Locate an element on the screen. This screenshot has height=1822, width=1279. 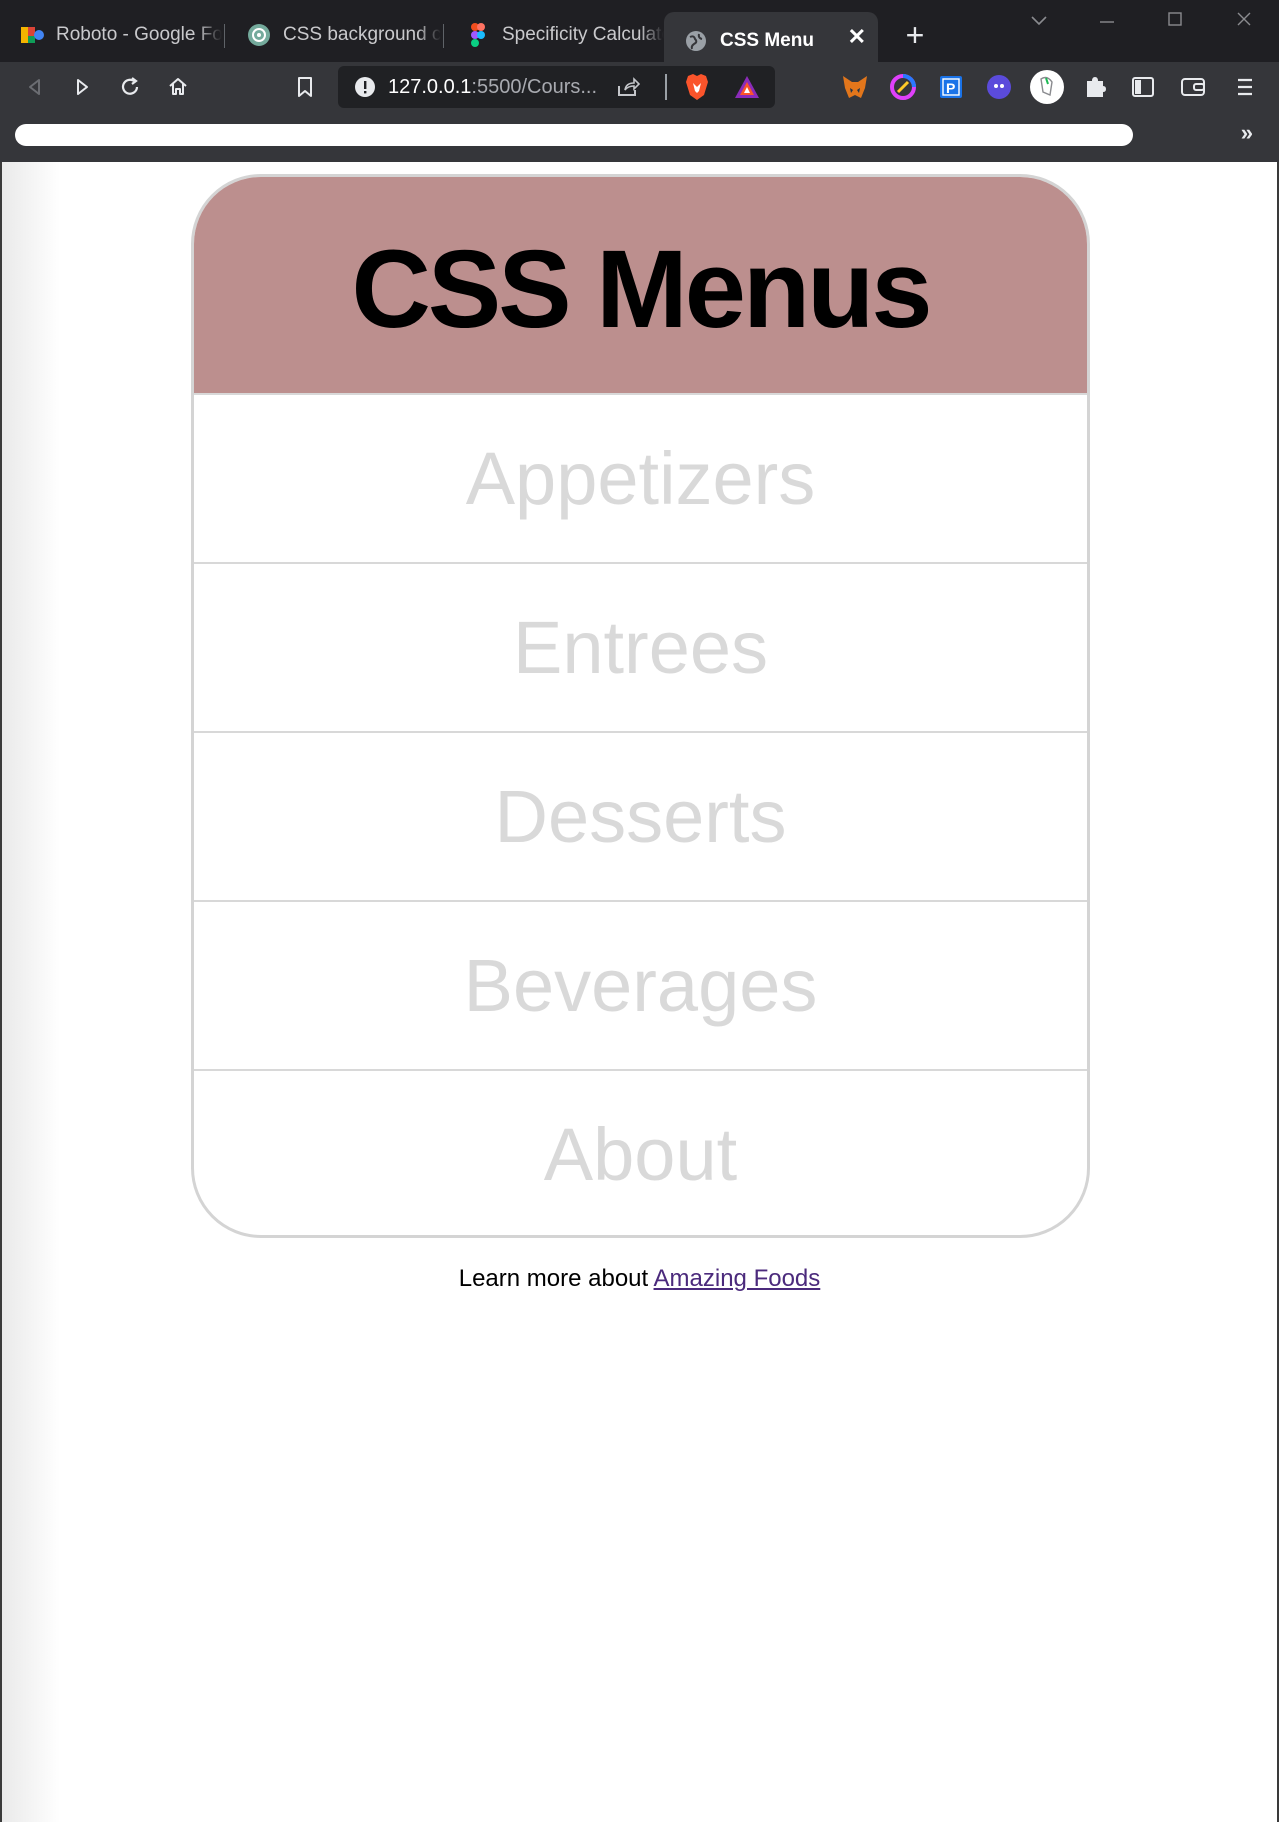
mouse-extension-icon is located at coordinates (1047, 87).